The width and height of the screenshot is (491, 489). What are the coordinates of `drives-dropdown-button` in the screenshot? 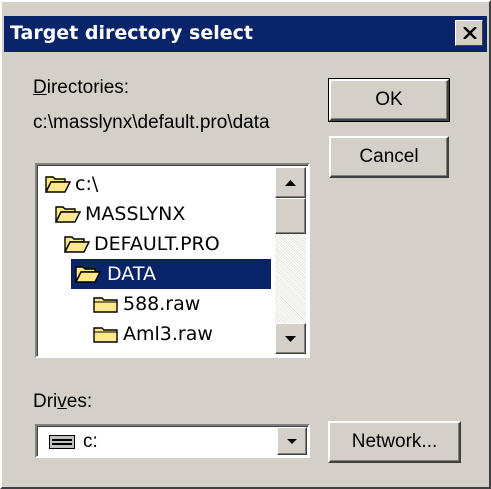 It's located at (292, 441).